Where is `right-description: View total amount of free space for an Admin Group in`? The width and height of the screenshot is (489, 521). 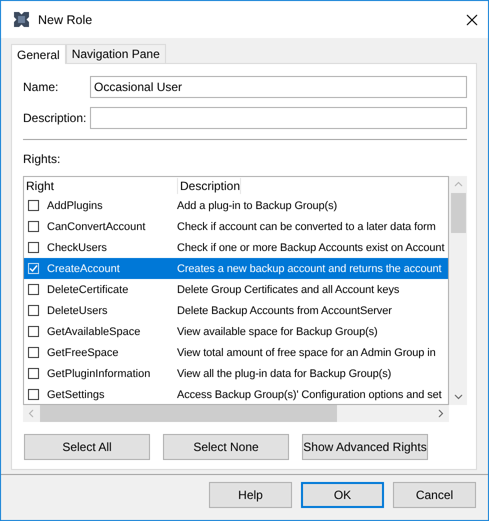 right-description: View total amount of free space for an Admin Group in is located at coordinates (306, 352).